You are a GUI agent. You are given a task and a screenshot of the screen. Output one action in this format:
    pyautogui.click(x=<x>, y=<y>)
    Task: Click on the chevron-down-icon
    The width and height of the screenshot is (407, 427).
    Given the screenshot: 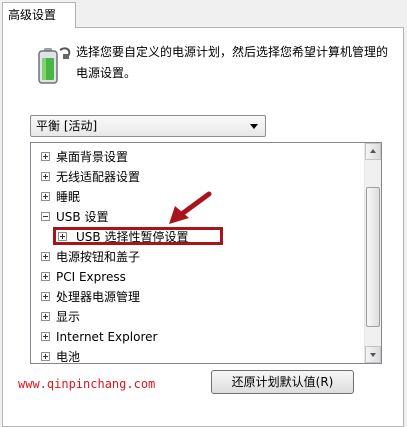 What is the action you would take?
    pyautogui.click(x=254, y=126)
    